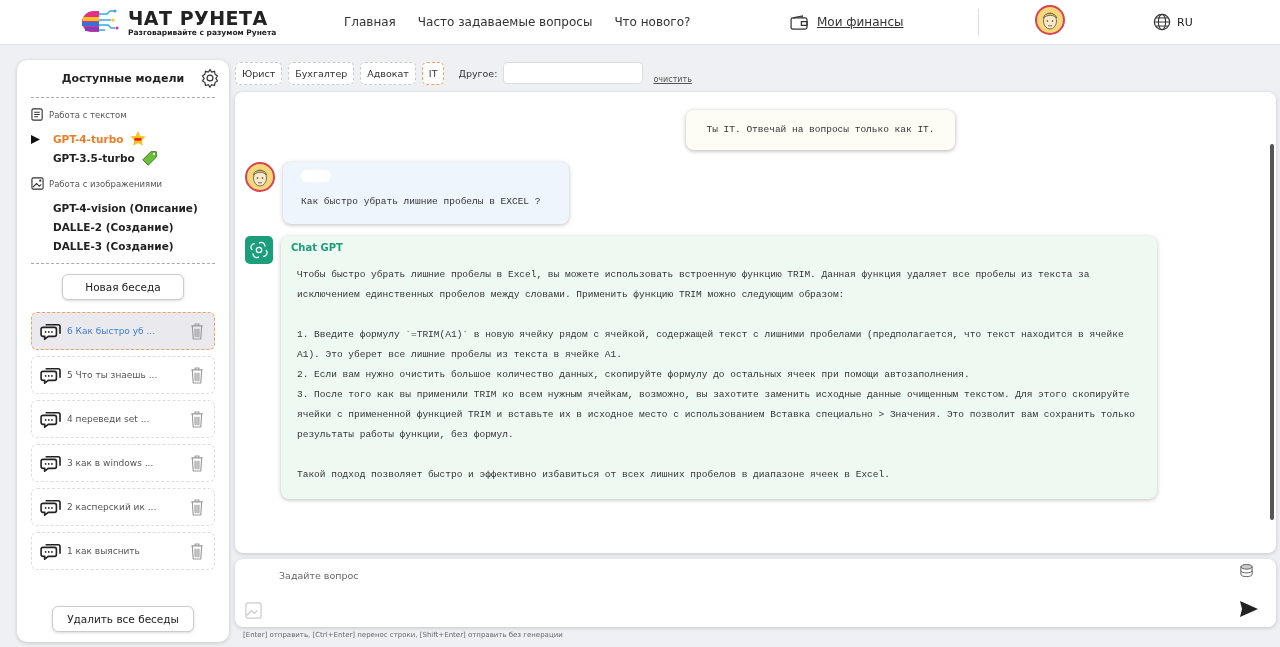 The image size is (1280, 647). I want to click on system-message: Ты IT. Отвечай на вопросы только как IT., so click(820, 130).